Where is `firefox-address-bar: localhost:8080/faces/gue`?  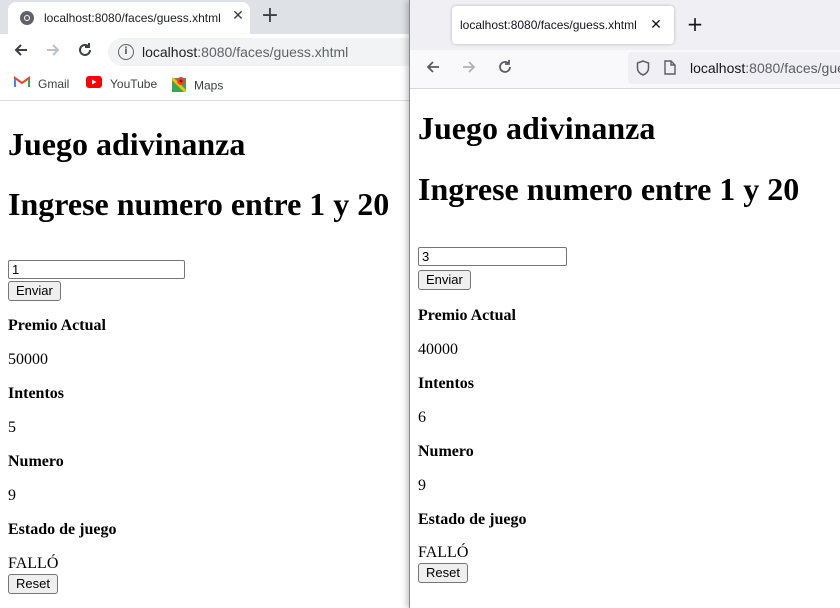
firefox-address-bar: localhost:8080/faces/gue is located at coordinates (734, 68).